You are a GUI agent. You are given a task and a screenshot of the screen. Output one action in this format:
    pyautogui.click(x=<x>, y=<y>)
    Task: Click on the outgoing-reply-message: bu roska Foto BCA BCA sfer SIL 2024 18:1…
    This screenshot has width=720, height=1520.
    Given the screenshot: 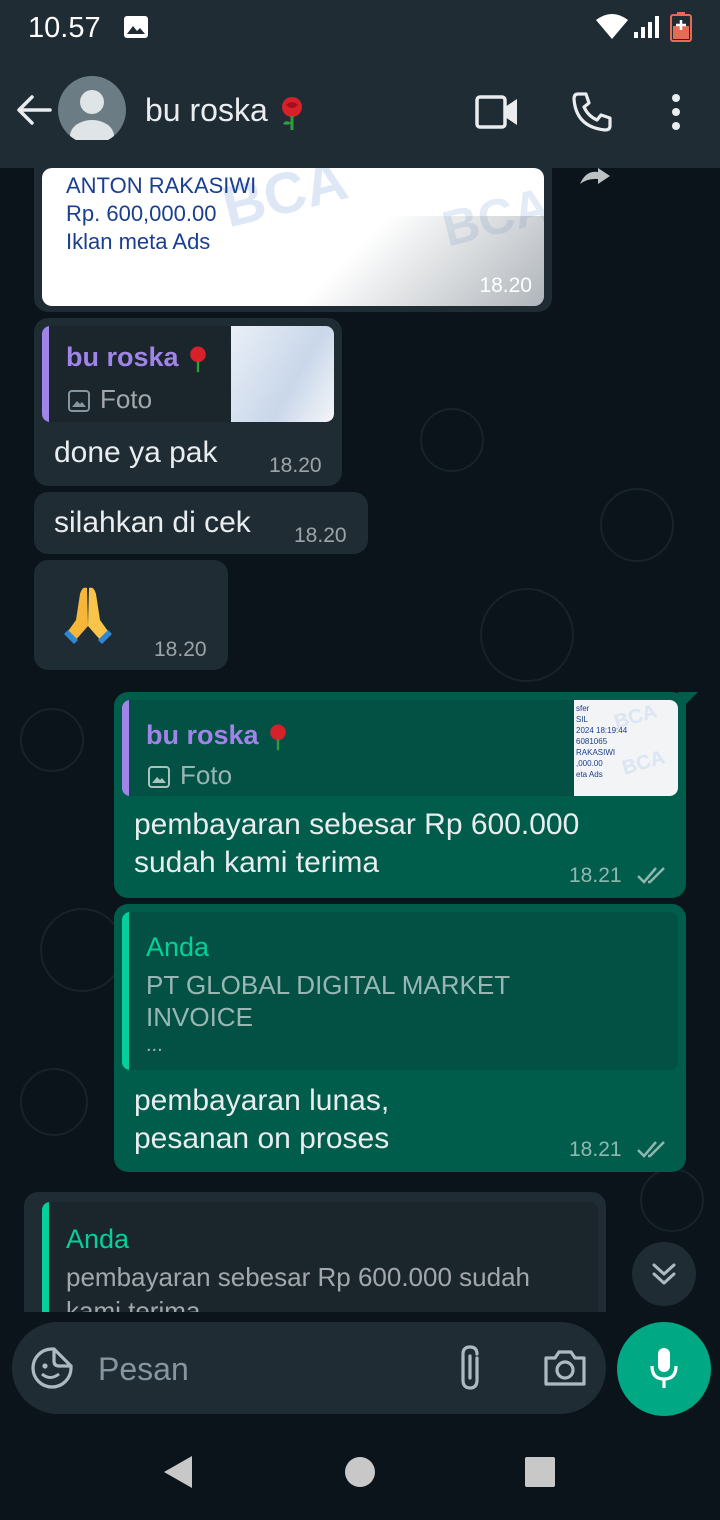 What is the action you would take?
    pyautogui.click(x=406, y=795)
    